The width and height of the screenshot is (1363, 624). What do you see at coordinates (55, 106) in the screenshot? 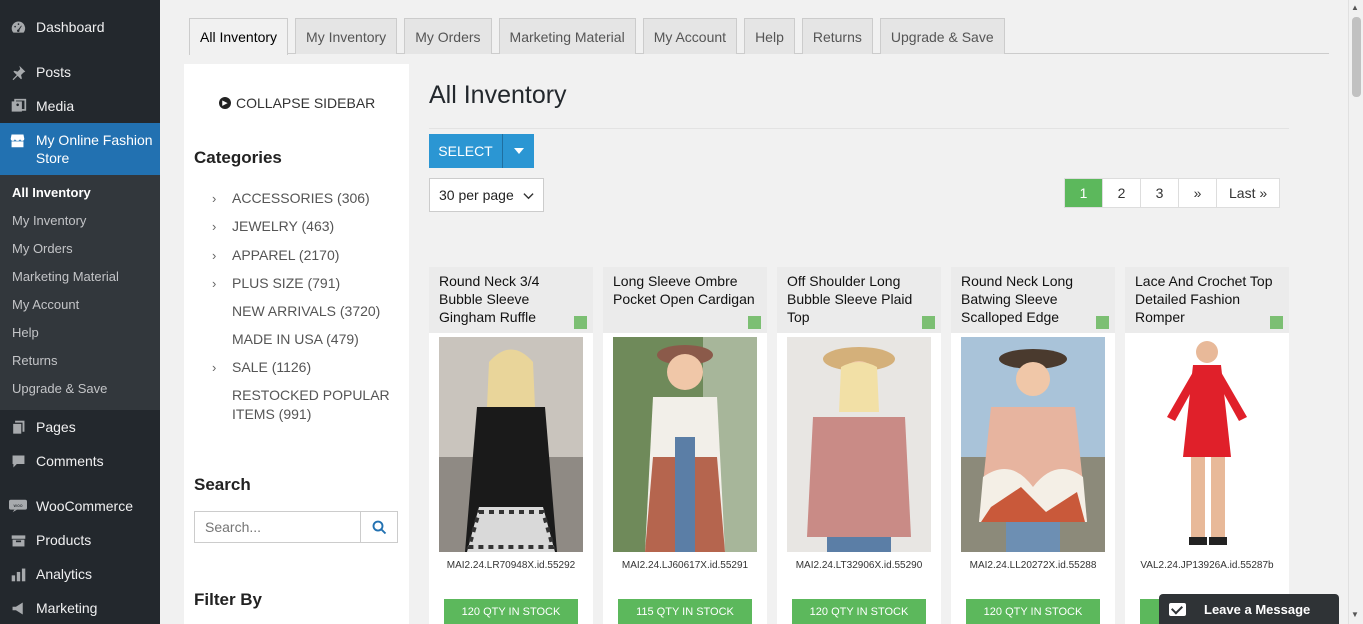
I see `menu-media-label: Media` at bounding box center [55, 106].